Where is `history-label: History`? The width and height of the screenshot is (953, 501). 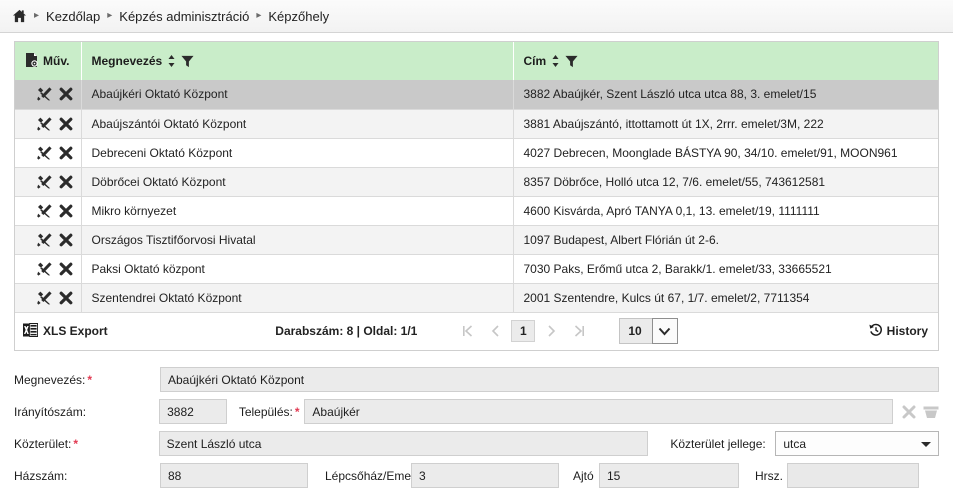
history-label: History is located at coordinates (907, 331).